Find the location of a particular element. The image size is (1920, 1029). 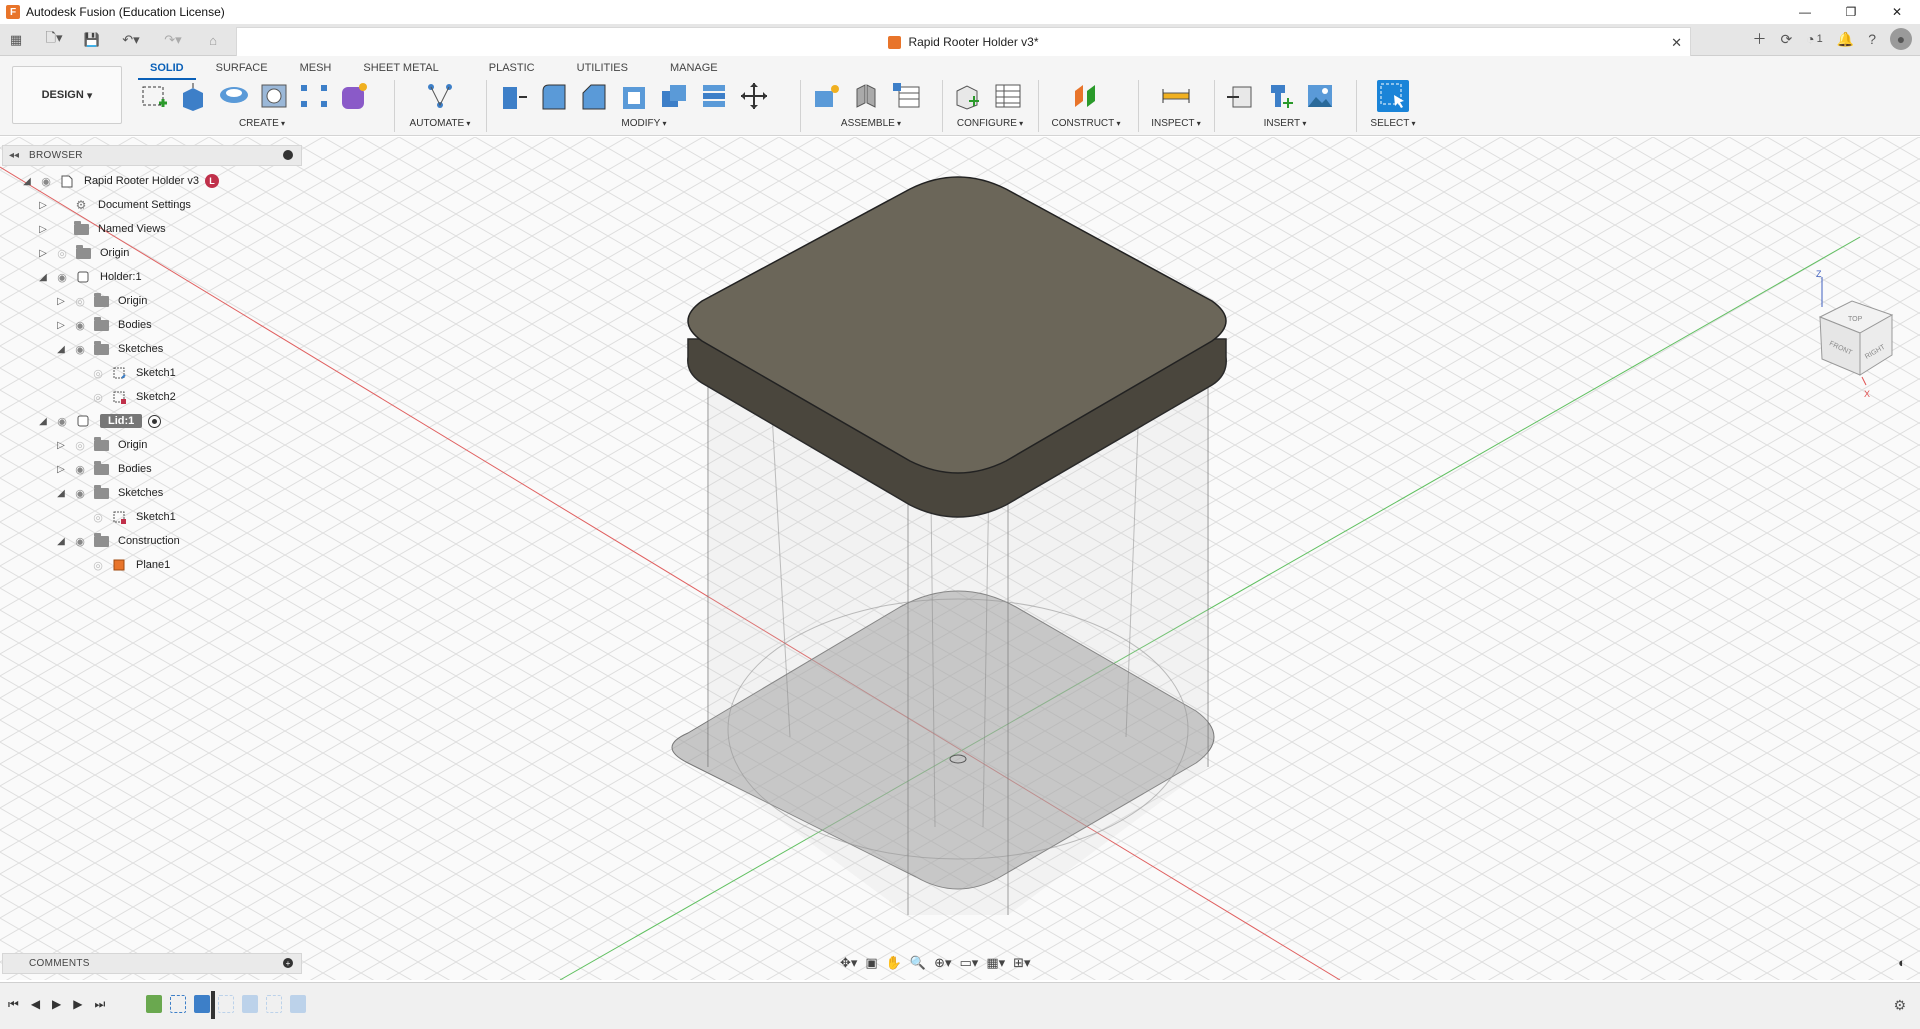

minimize-icon: — is located at coordinates (1805, 12).